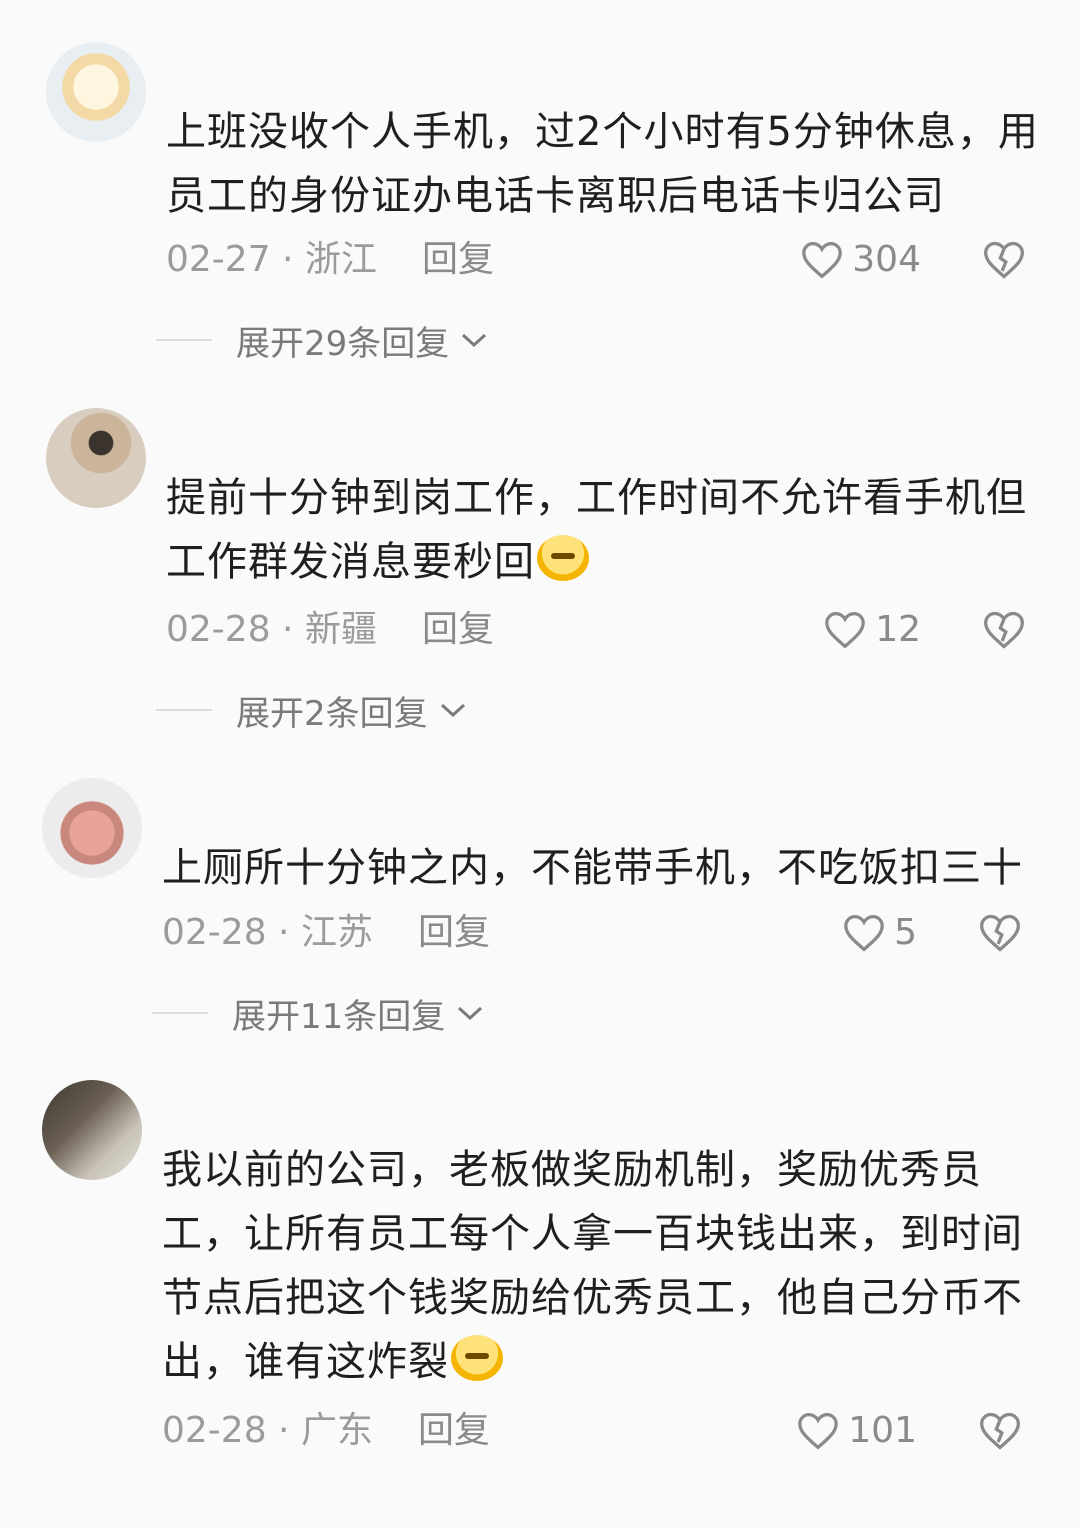 The height and width of the screenshot is (1528, 1080). I want to click on like-count: 304, so click(886, 259).